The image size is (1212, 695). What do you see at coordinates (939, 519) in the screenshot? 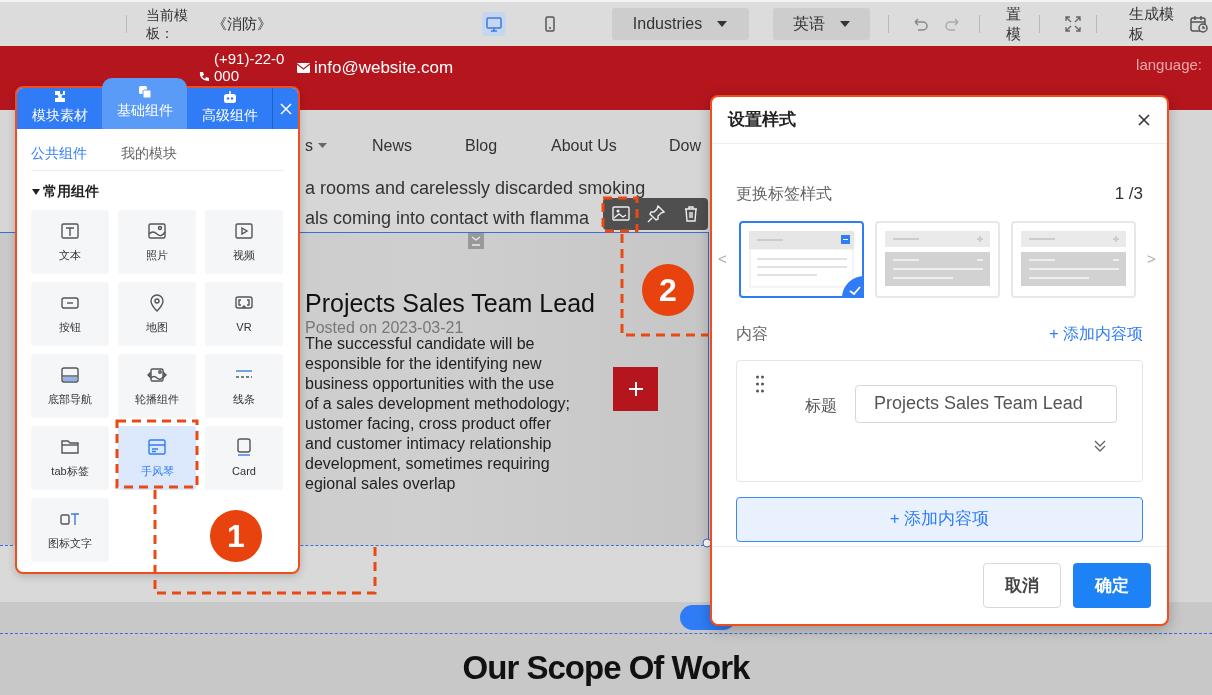
I see `add-item-button: + 添加内容项` at bounding box center [939, 519].